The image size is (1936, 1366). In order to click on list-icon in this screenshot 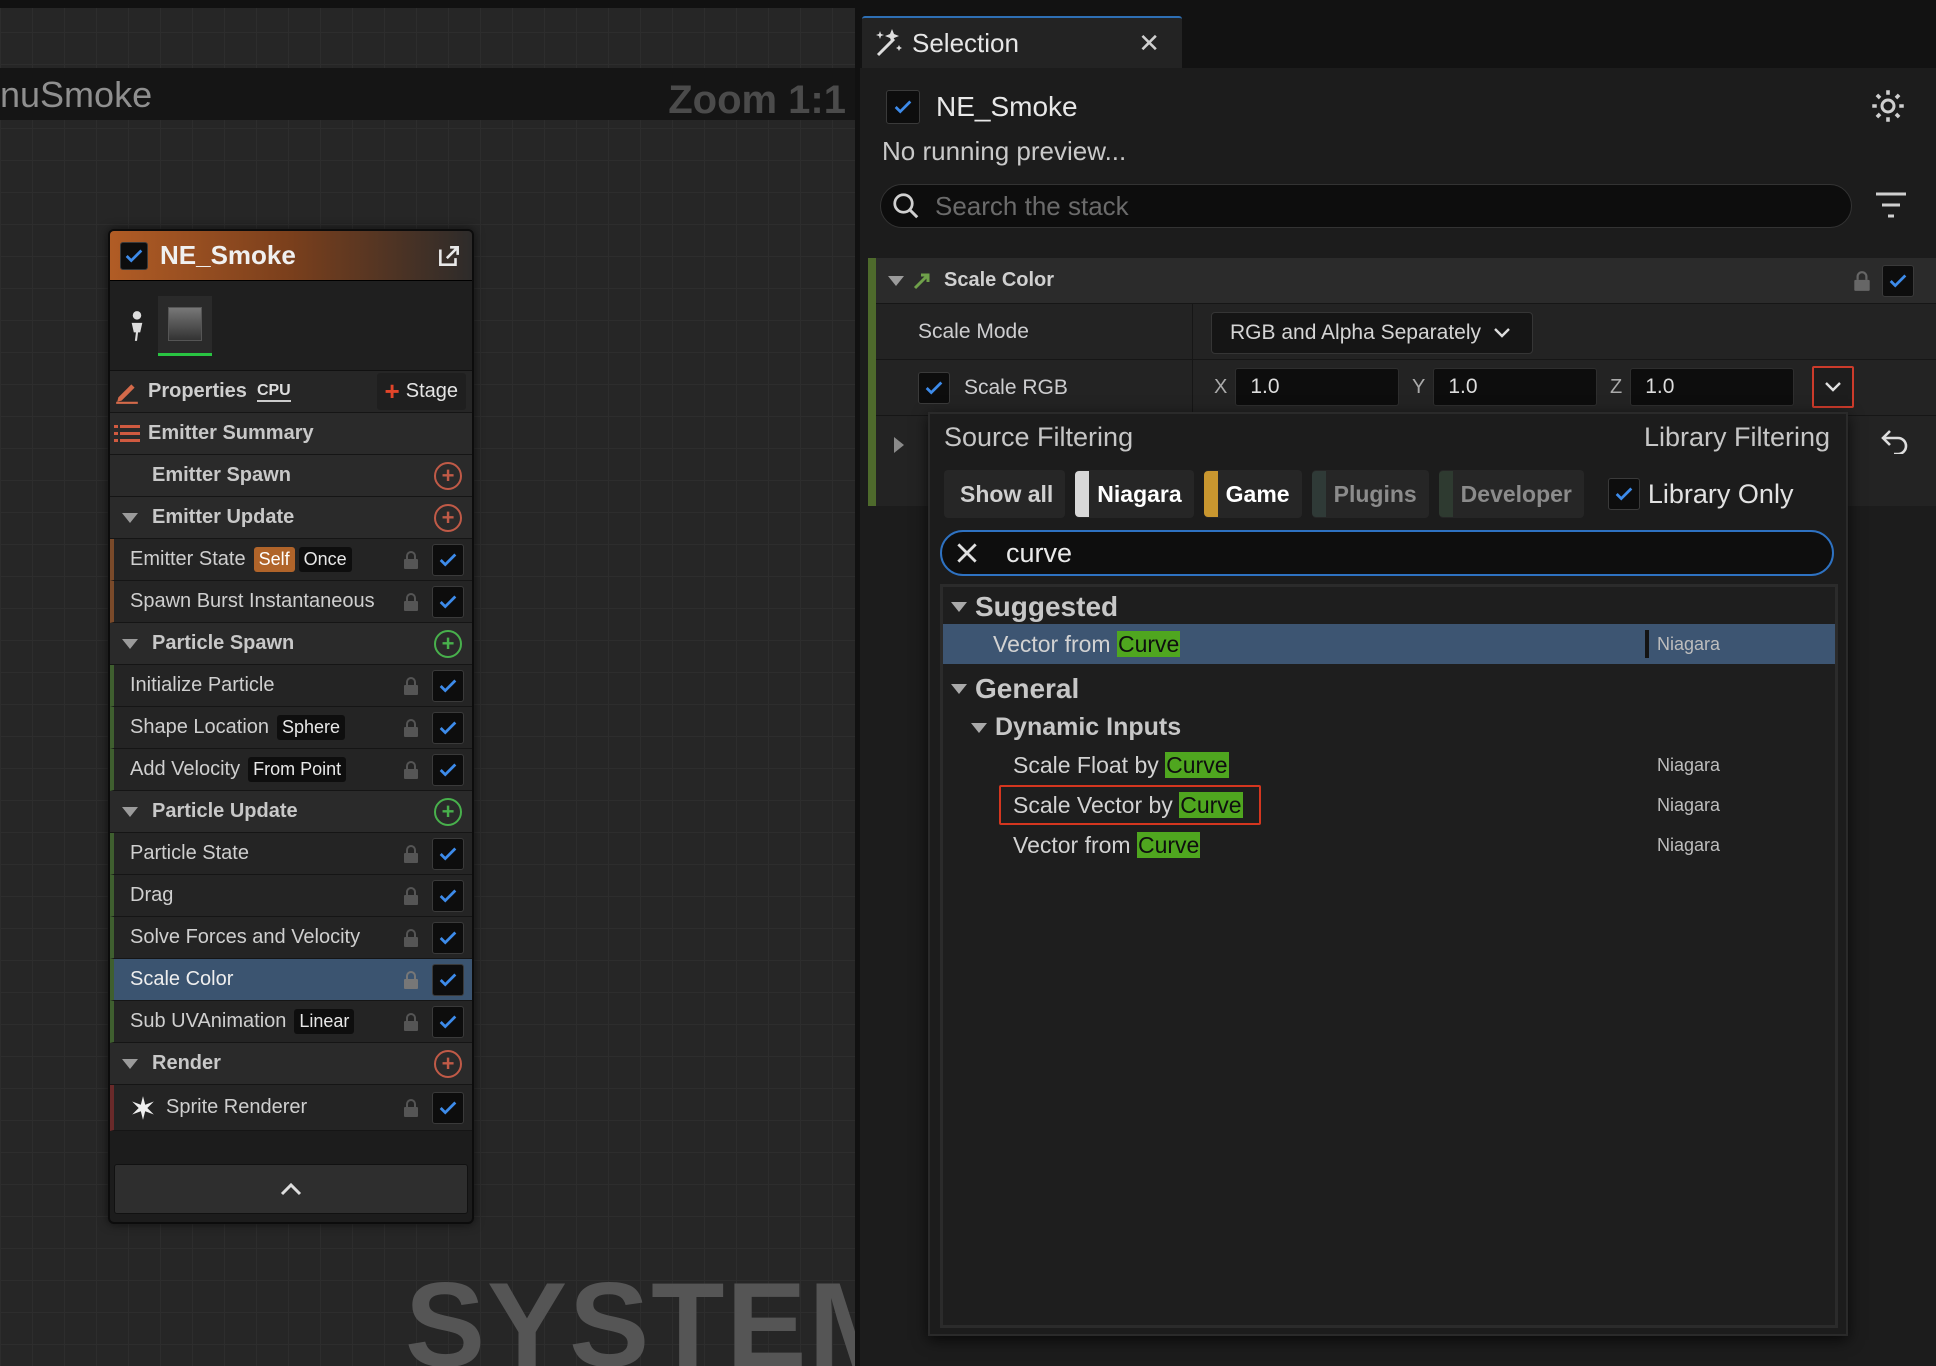, I will do `click(127, 433)`.